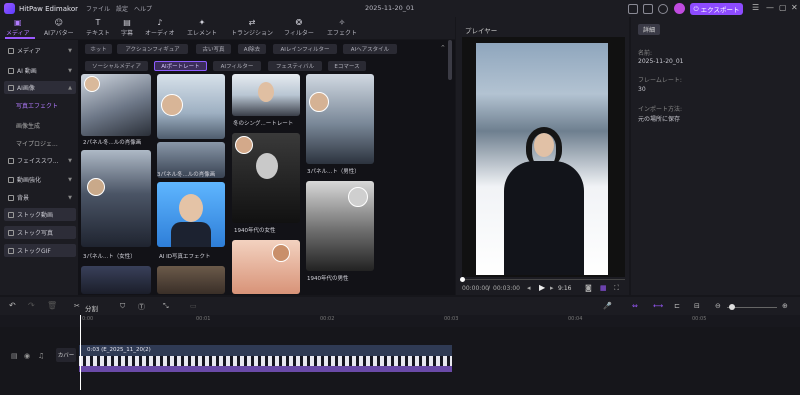  I want to click on tool-media: ▣ メディア, so click(18, 27).